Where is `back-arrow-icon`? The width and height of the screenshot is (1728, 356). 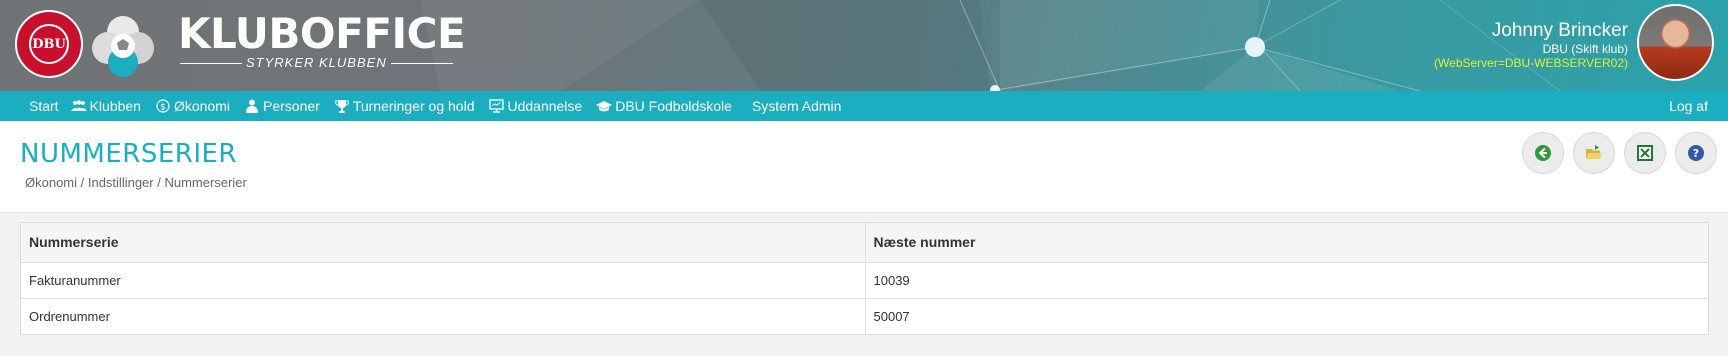
back-arrow-icon is located at coordinates (1543, 153).